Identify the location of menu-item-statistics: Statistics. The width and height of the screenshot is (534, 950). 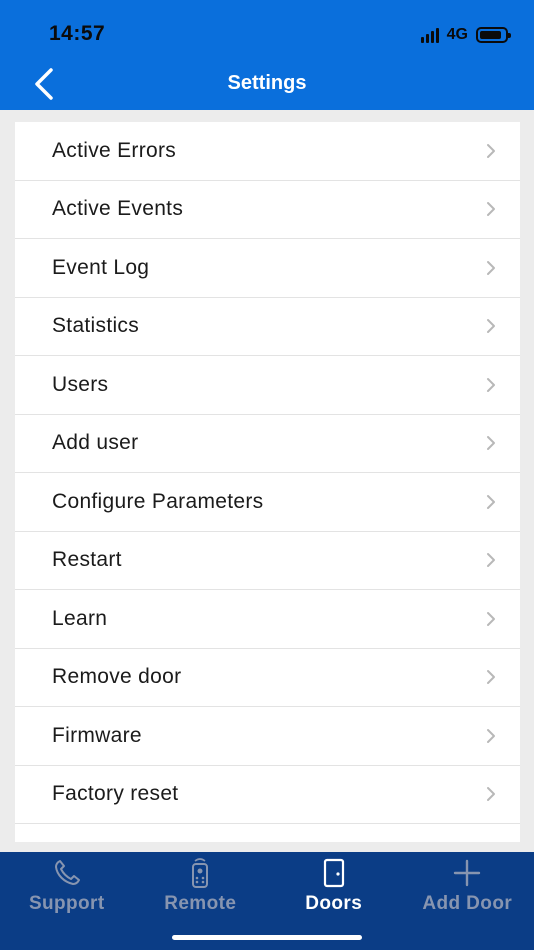
(267, 327).